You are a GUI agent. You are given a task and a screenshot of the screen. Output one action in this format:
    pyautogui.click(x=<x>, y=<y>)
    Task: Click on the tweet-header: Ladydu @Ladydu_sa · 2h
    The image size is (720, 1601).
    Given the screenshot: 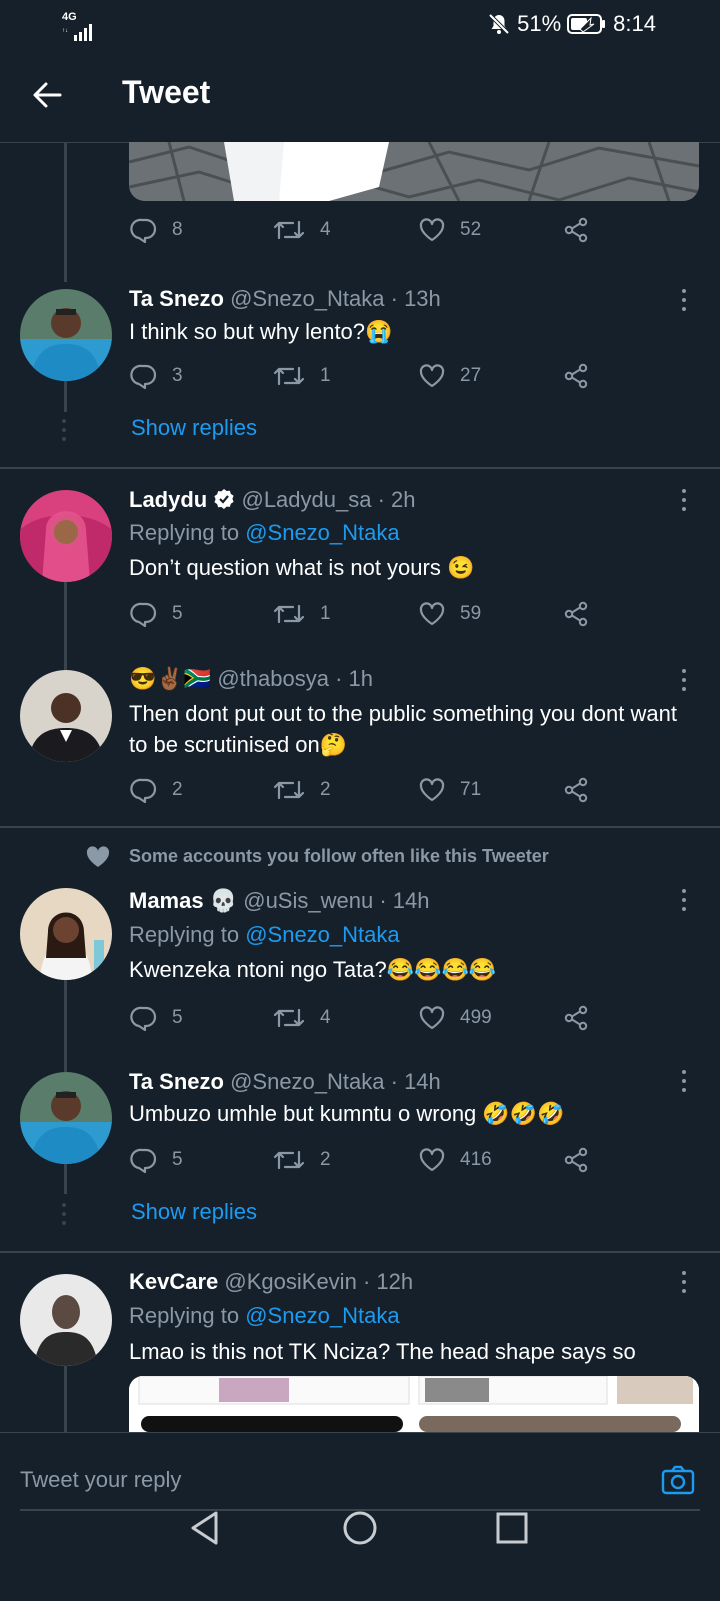 What is the action you would take?
    pyautogui.click(x=272, y=500)
    